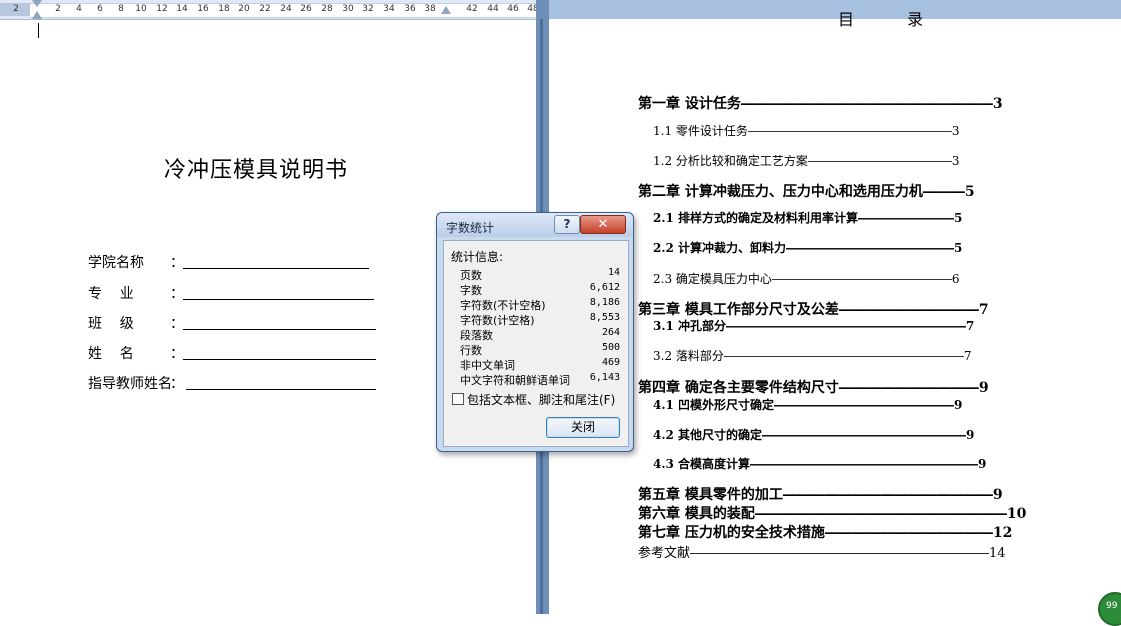  Describe the element at coordinates (458, 399) in the screenshot. I see `include-textboxes-checkbox` at that location.